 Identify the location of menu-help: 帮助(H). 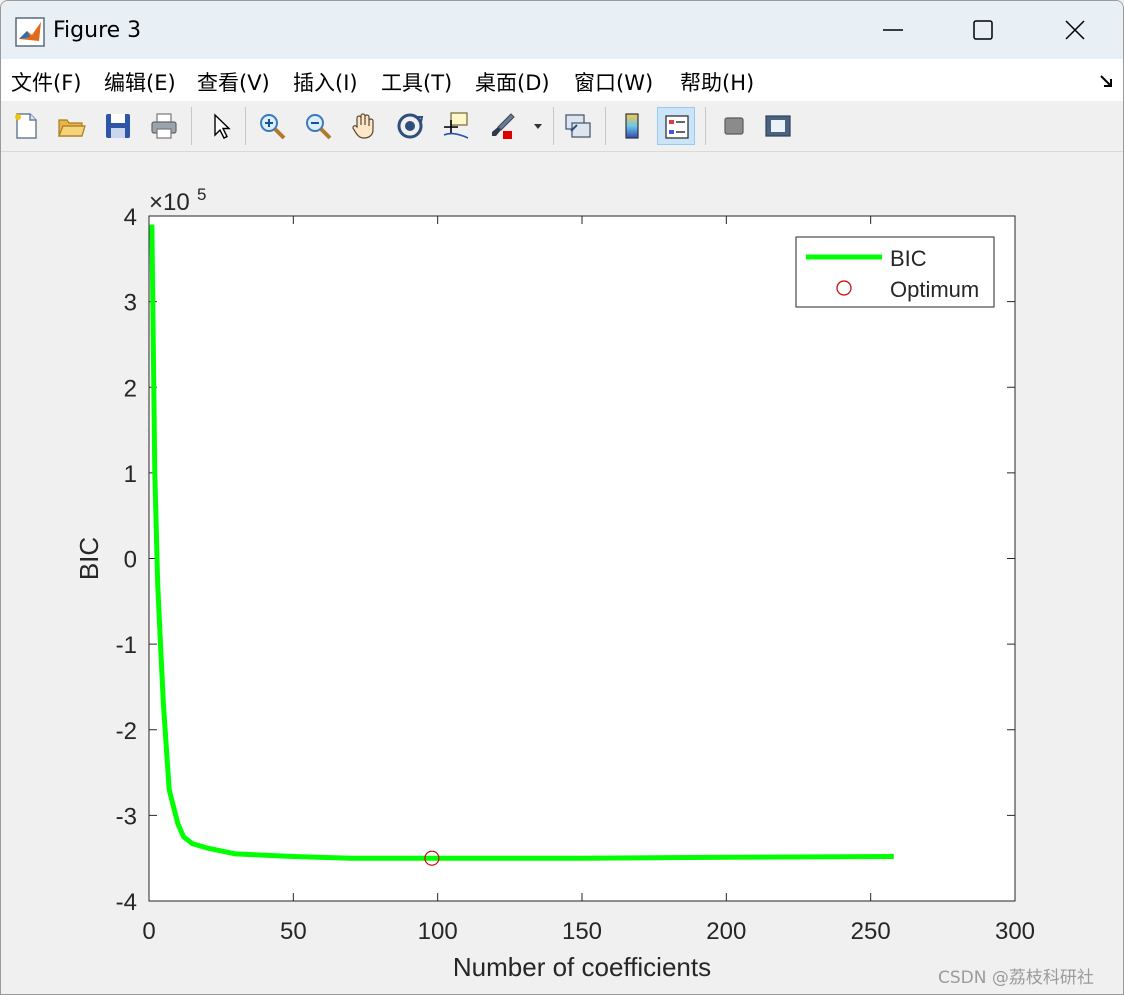
(717, 82).